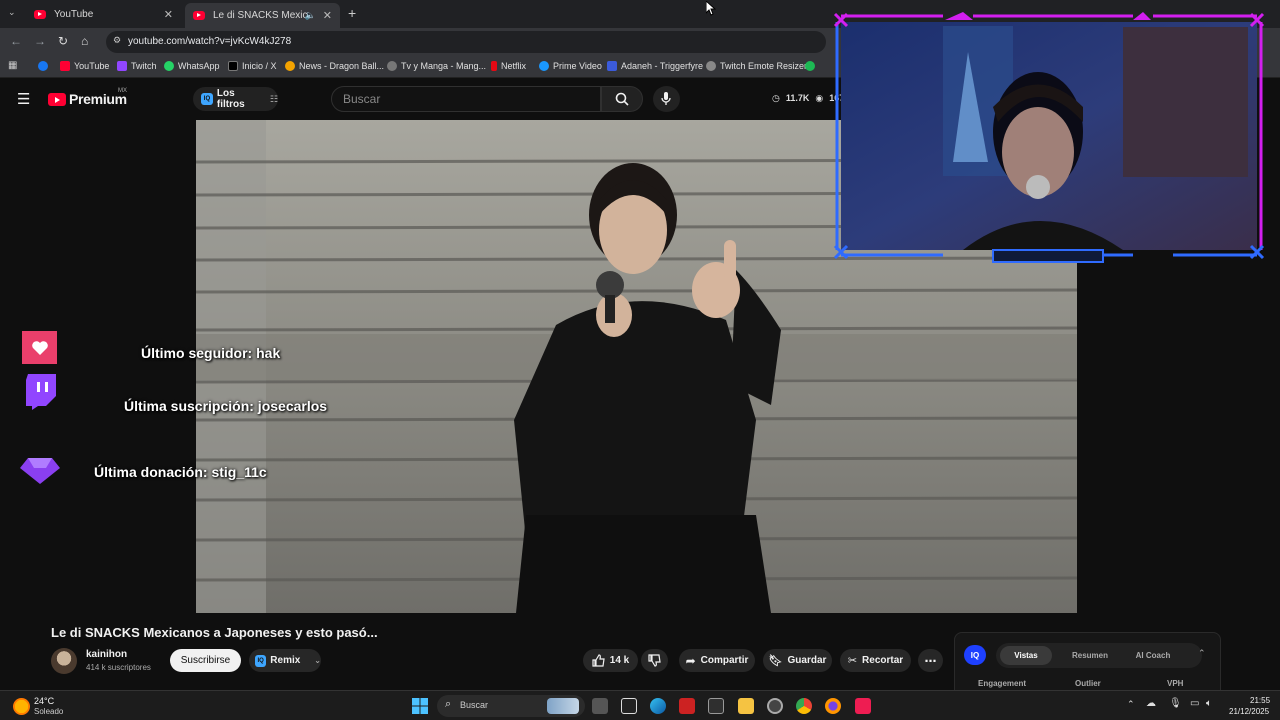 The height and width of the screenshot is (720, 1280). I want to click on like-button: 14 k, so click(610, 660).